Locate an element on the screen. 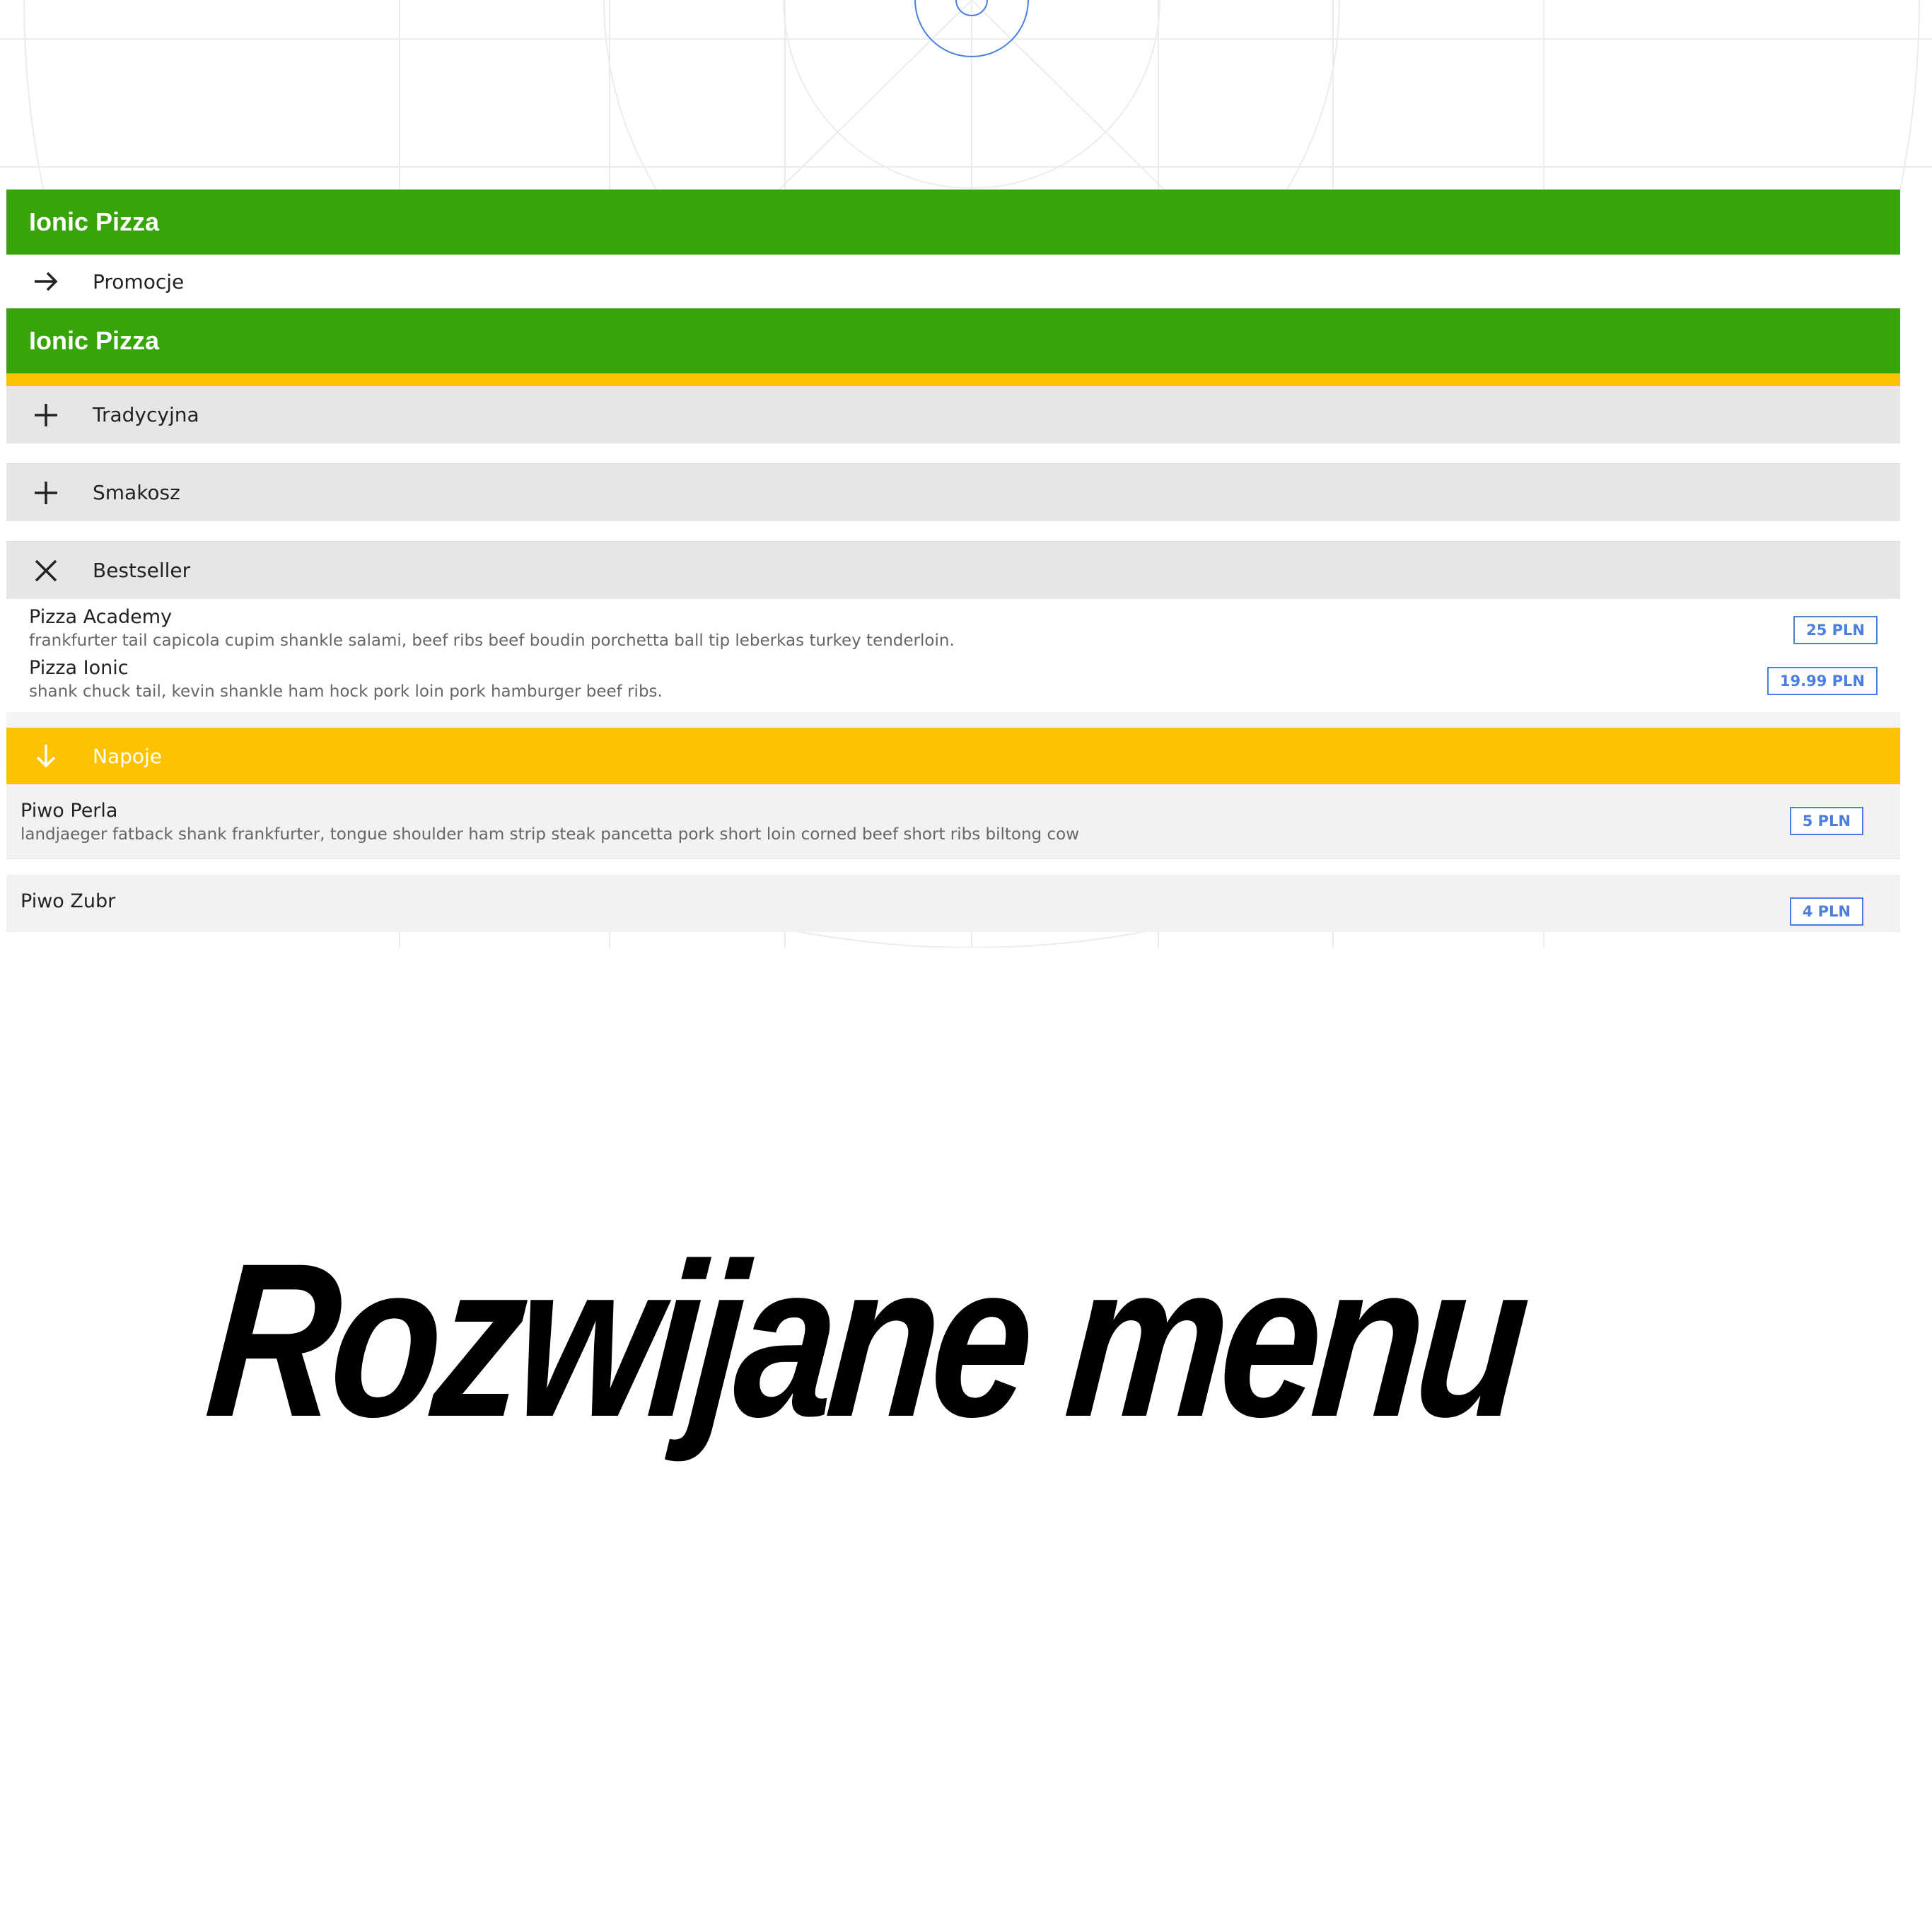 The height and width of the screenshot is (1932, 1932). price-badge: 25 PLN is located at coordinates (1835, 630).